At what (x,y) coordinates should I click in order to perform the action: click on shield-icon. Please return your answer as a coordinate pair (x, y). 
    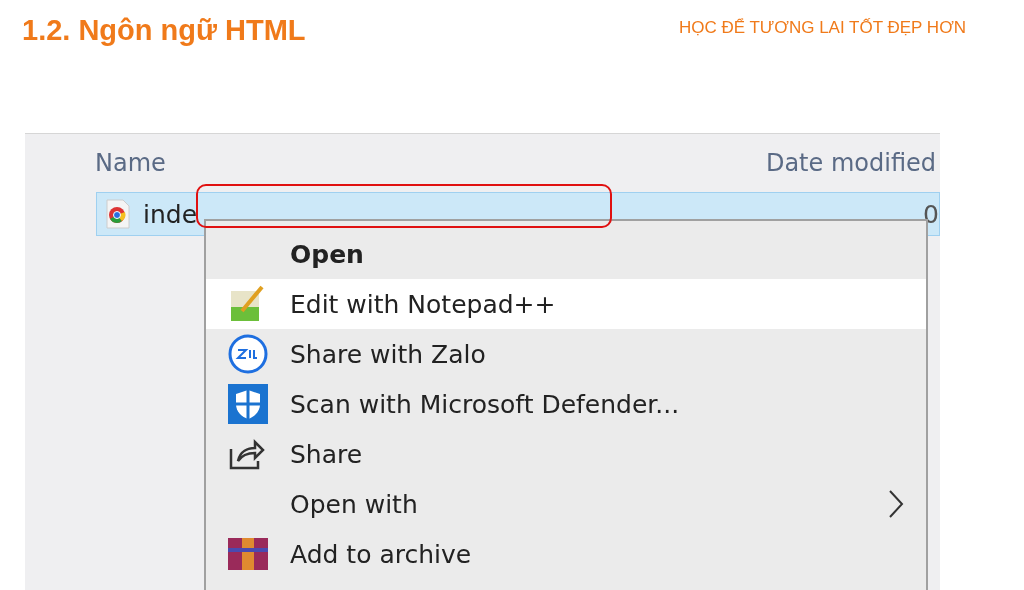
    Looking at the image, I should click on (248, 404).